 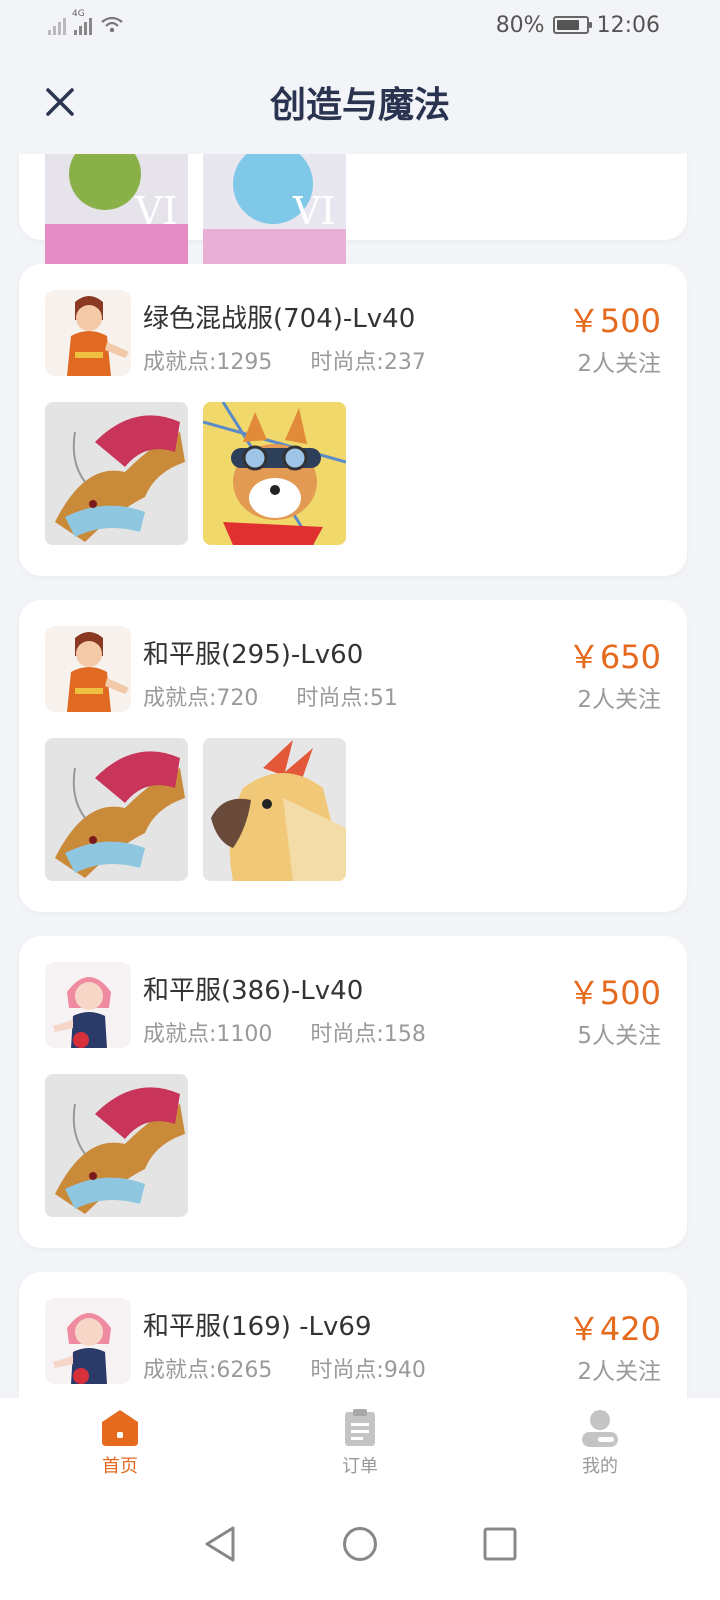 I want to click on tab-profile-label: 我的, so click(x=600, y=1466).